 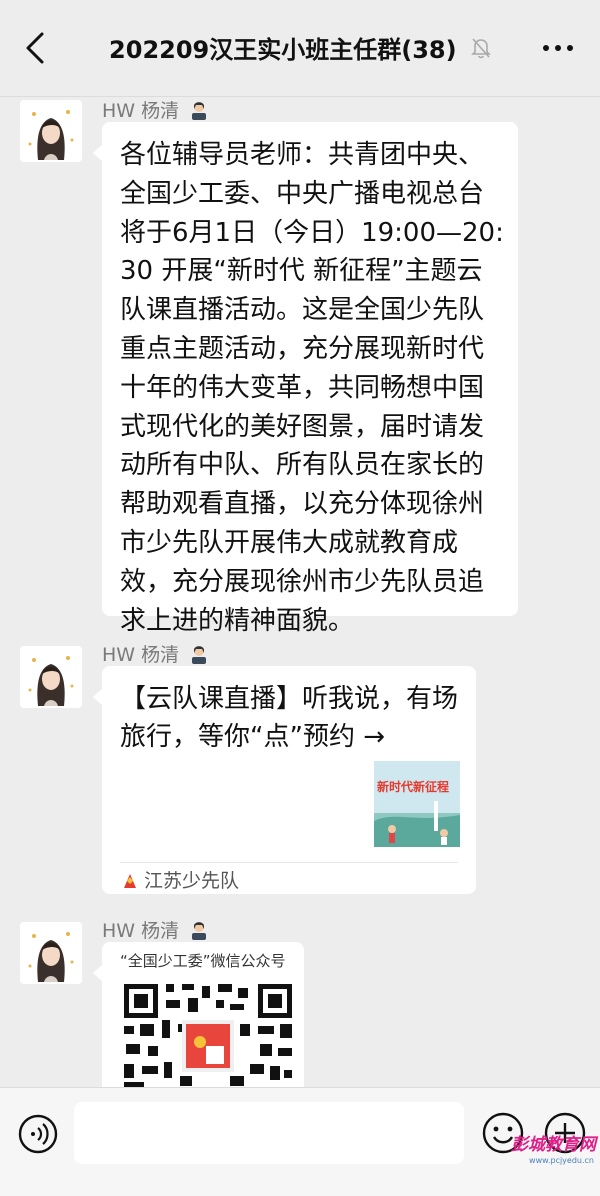 I want to click on watermark-text: 彭城教育网, so click(x=553, y=1145).